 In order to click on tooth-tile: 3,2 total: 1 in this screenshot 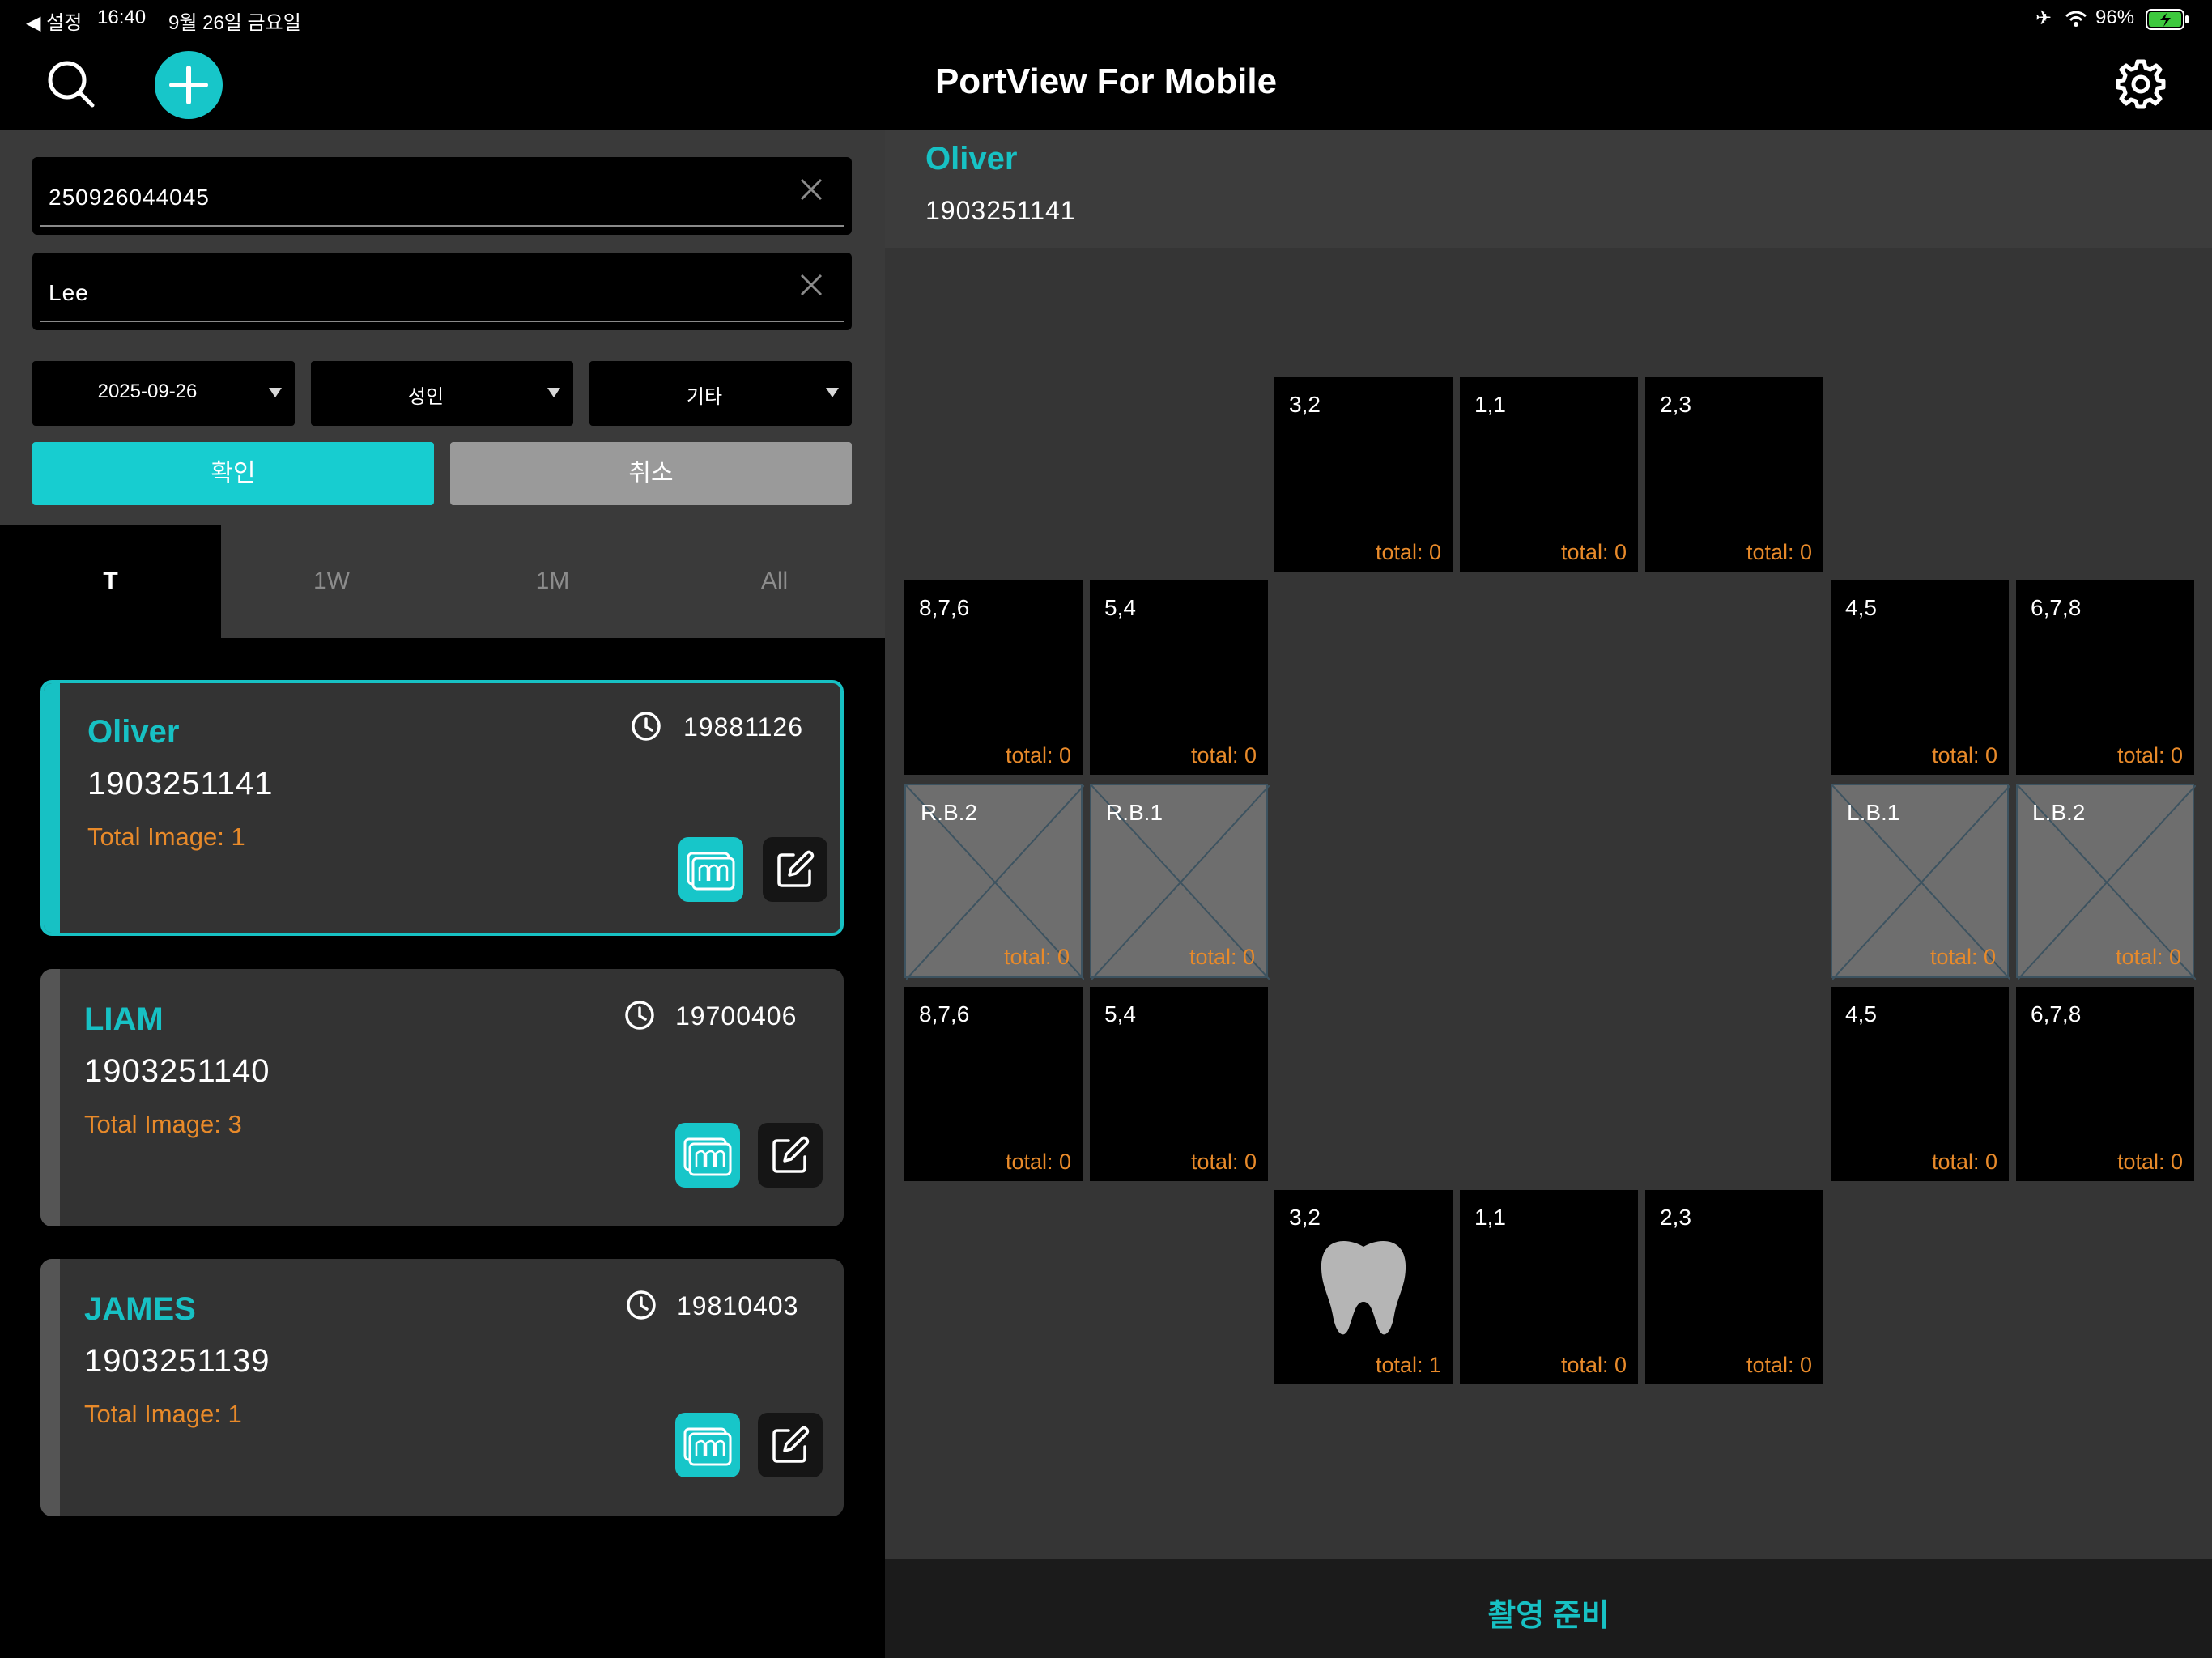, I will do `click(1364, 1287)`.